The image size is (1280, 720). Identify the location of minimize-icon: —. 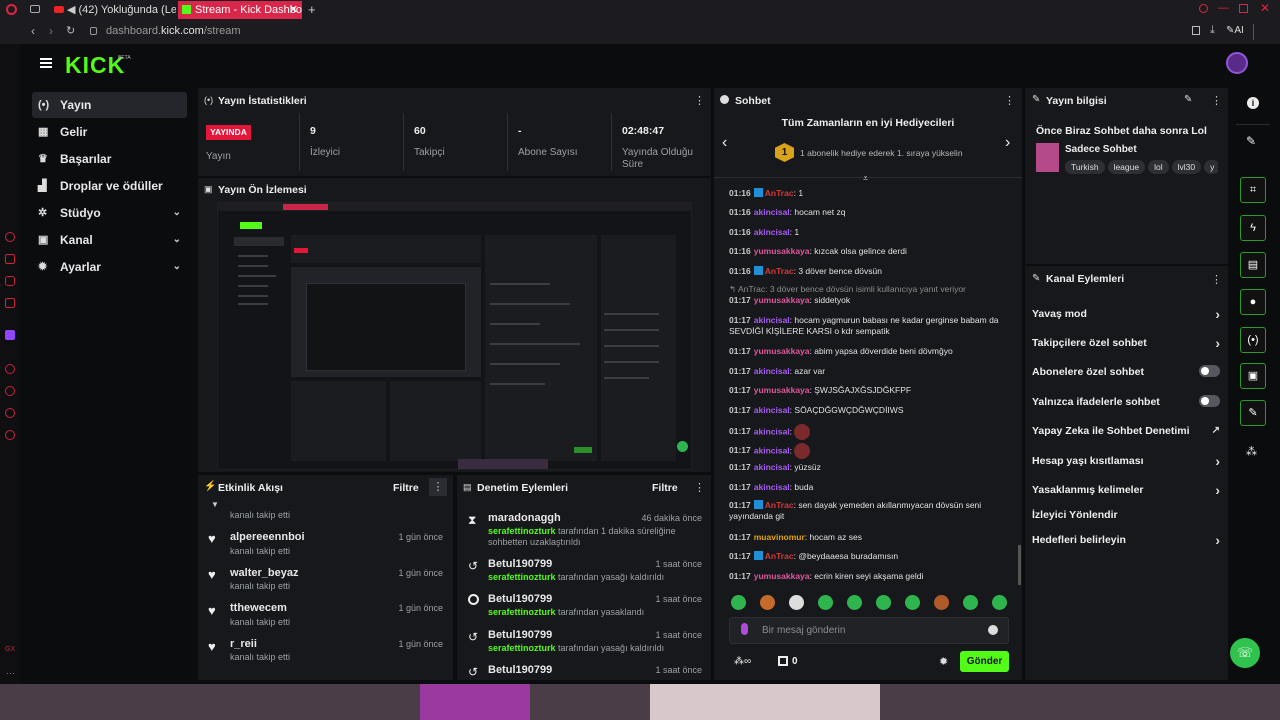
(1223, 8).